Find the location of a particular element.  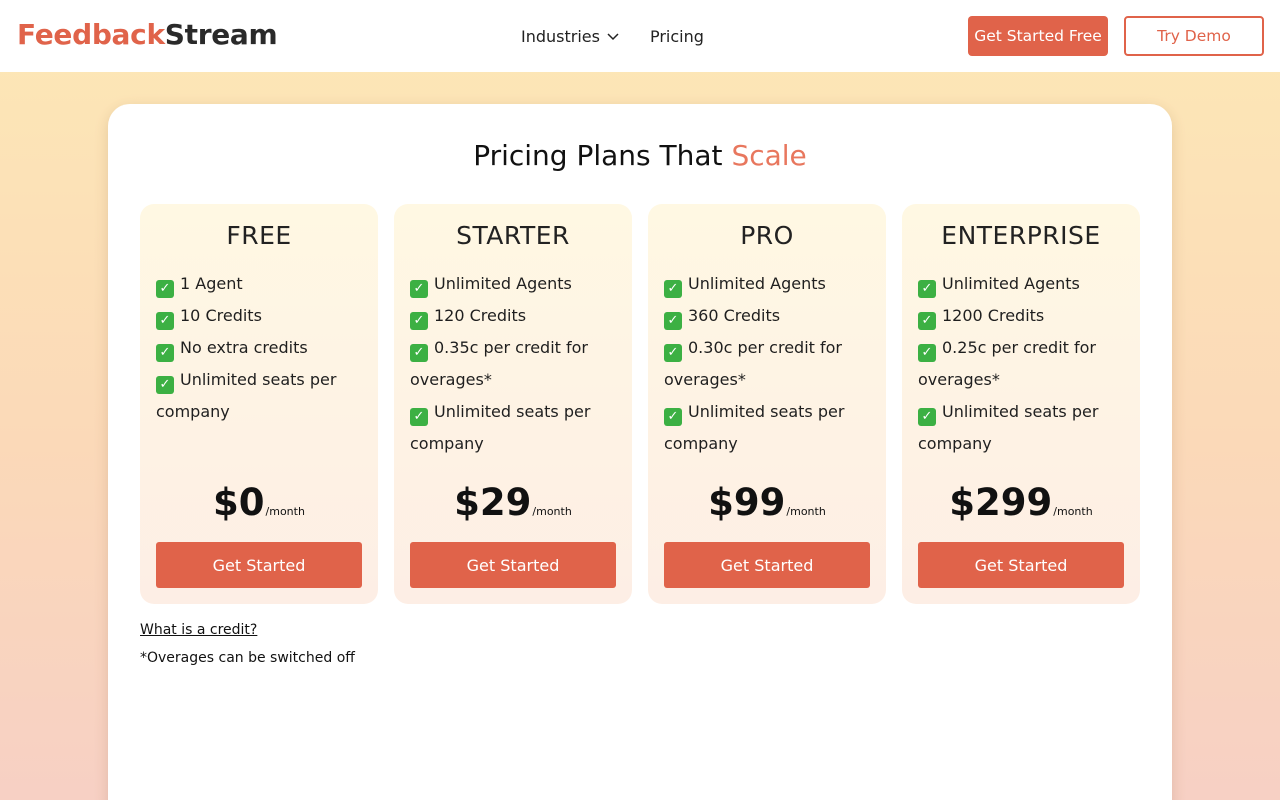

feature-item: ✓ 360 Credits is located at coordinates (767, 316).